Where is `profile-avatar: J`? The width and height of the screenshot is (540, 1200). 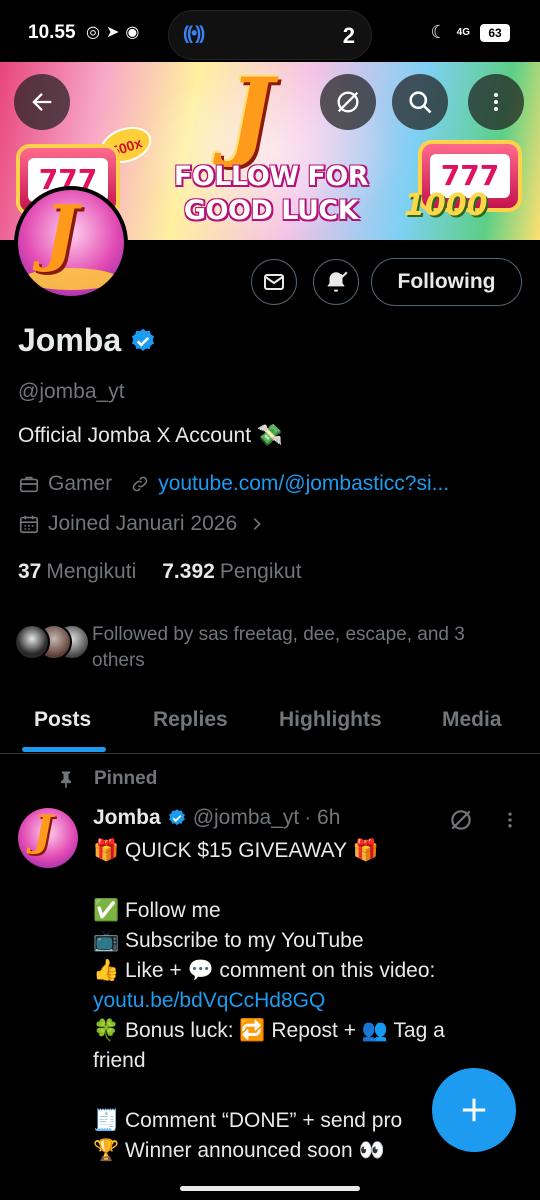 profile-avatar: J is located at coordinates (71, 243).